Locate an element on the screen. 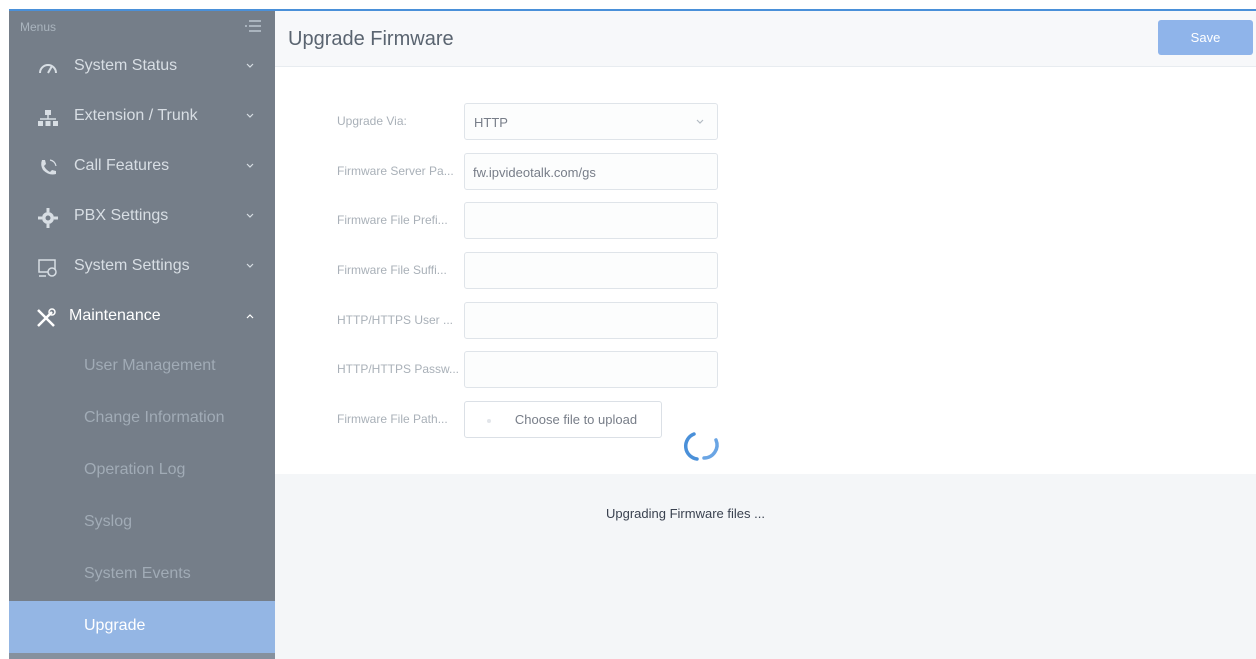 The height and width of the screenshot is (659, 1256). menus-label: Menus is located at coordinates (38, 27).